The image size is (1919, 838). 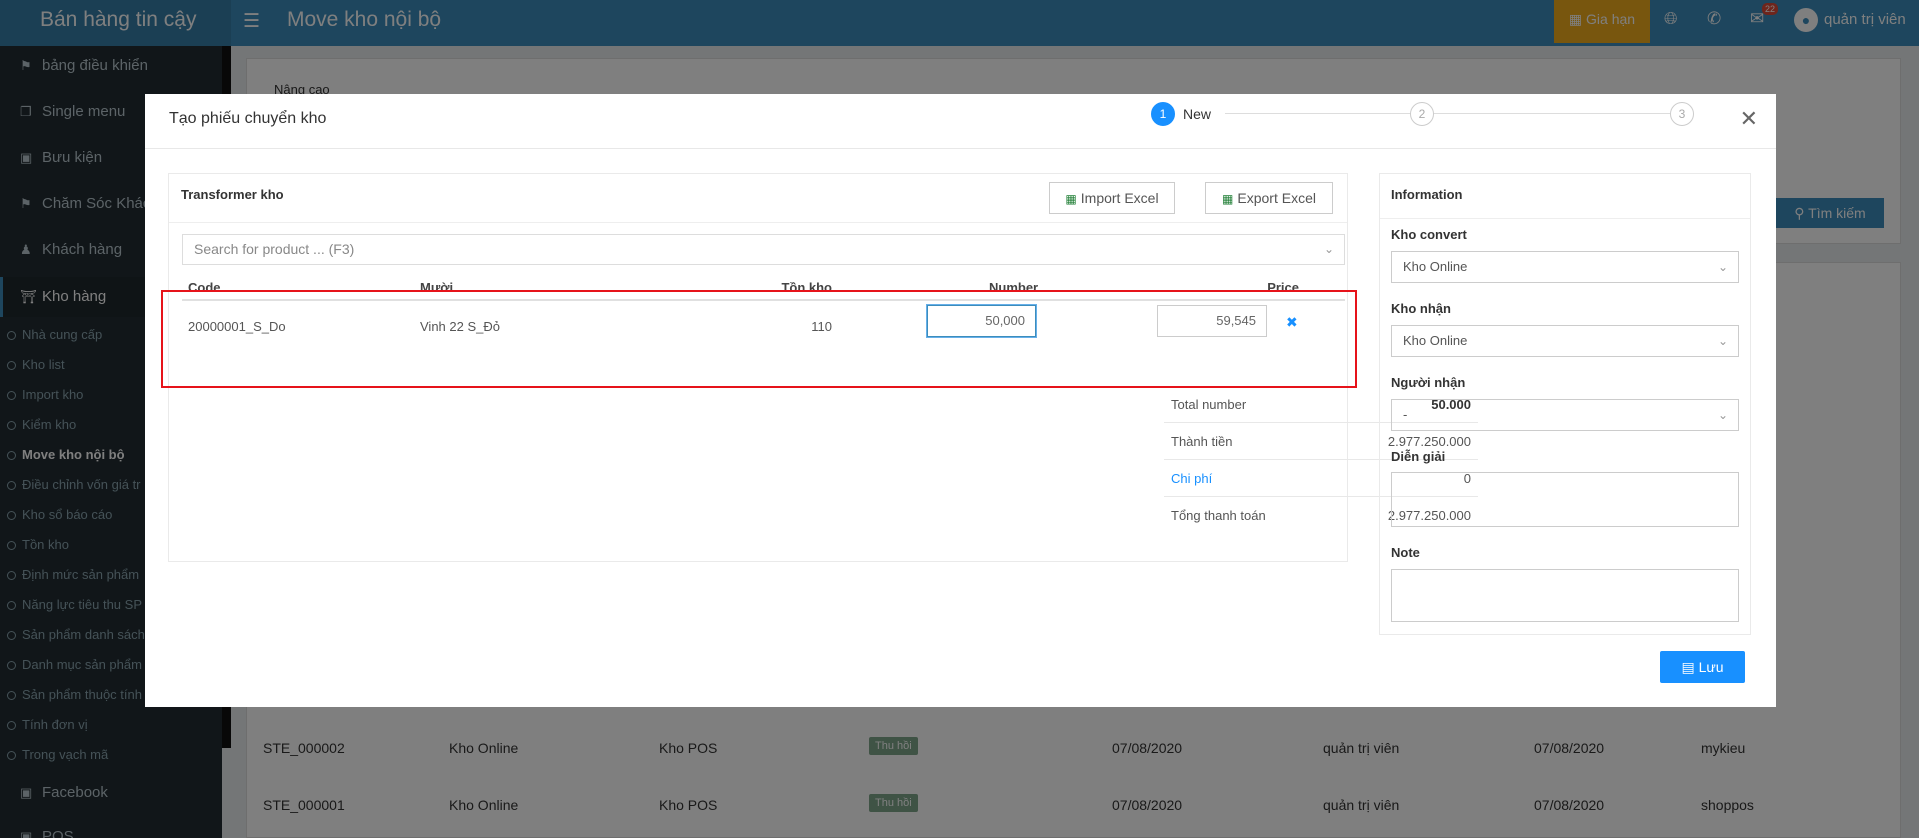 What do you see at coordinates (1429, 234) in the screenshot?
I see `kho-convert-label: Kho convert` at bounding box center [1429, 234].